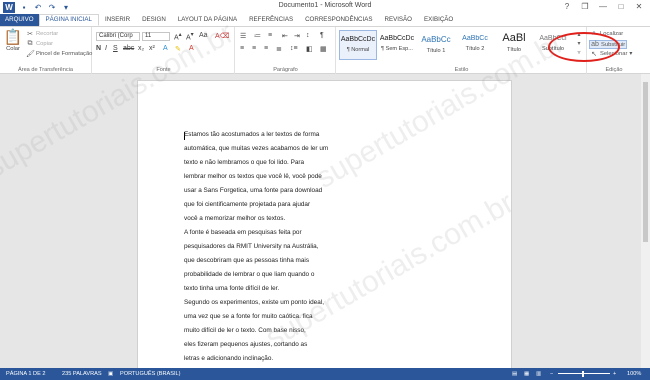 The height and width of the screenshot is (380, 650). I want to click on font-size-select: 11, so click(156, 36).